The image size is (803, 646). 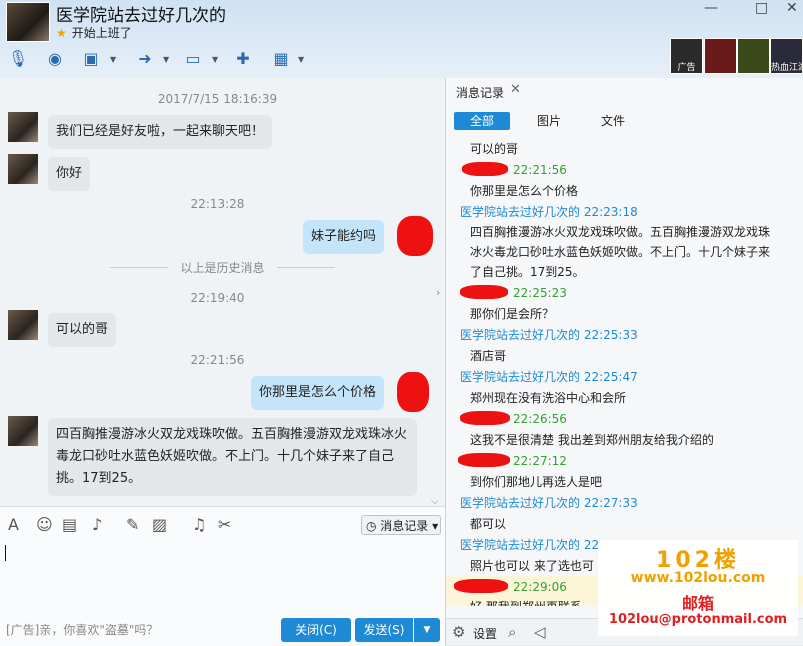 I want to click on history-text: 酒店哥, so click(x=488, y=356).